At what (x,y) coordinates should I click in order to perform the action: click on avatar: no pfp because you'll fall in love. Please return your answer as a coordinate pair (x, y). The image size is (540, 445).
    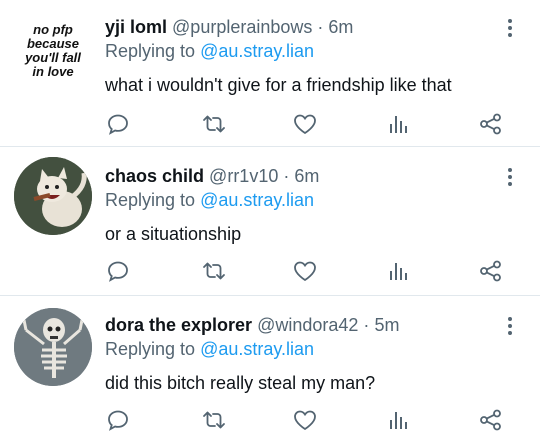
    Looking at the image, I should click on (53, 55).